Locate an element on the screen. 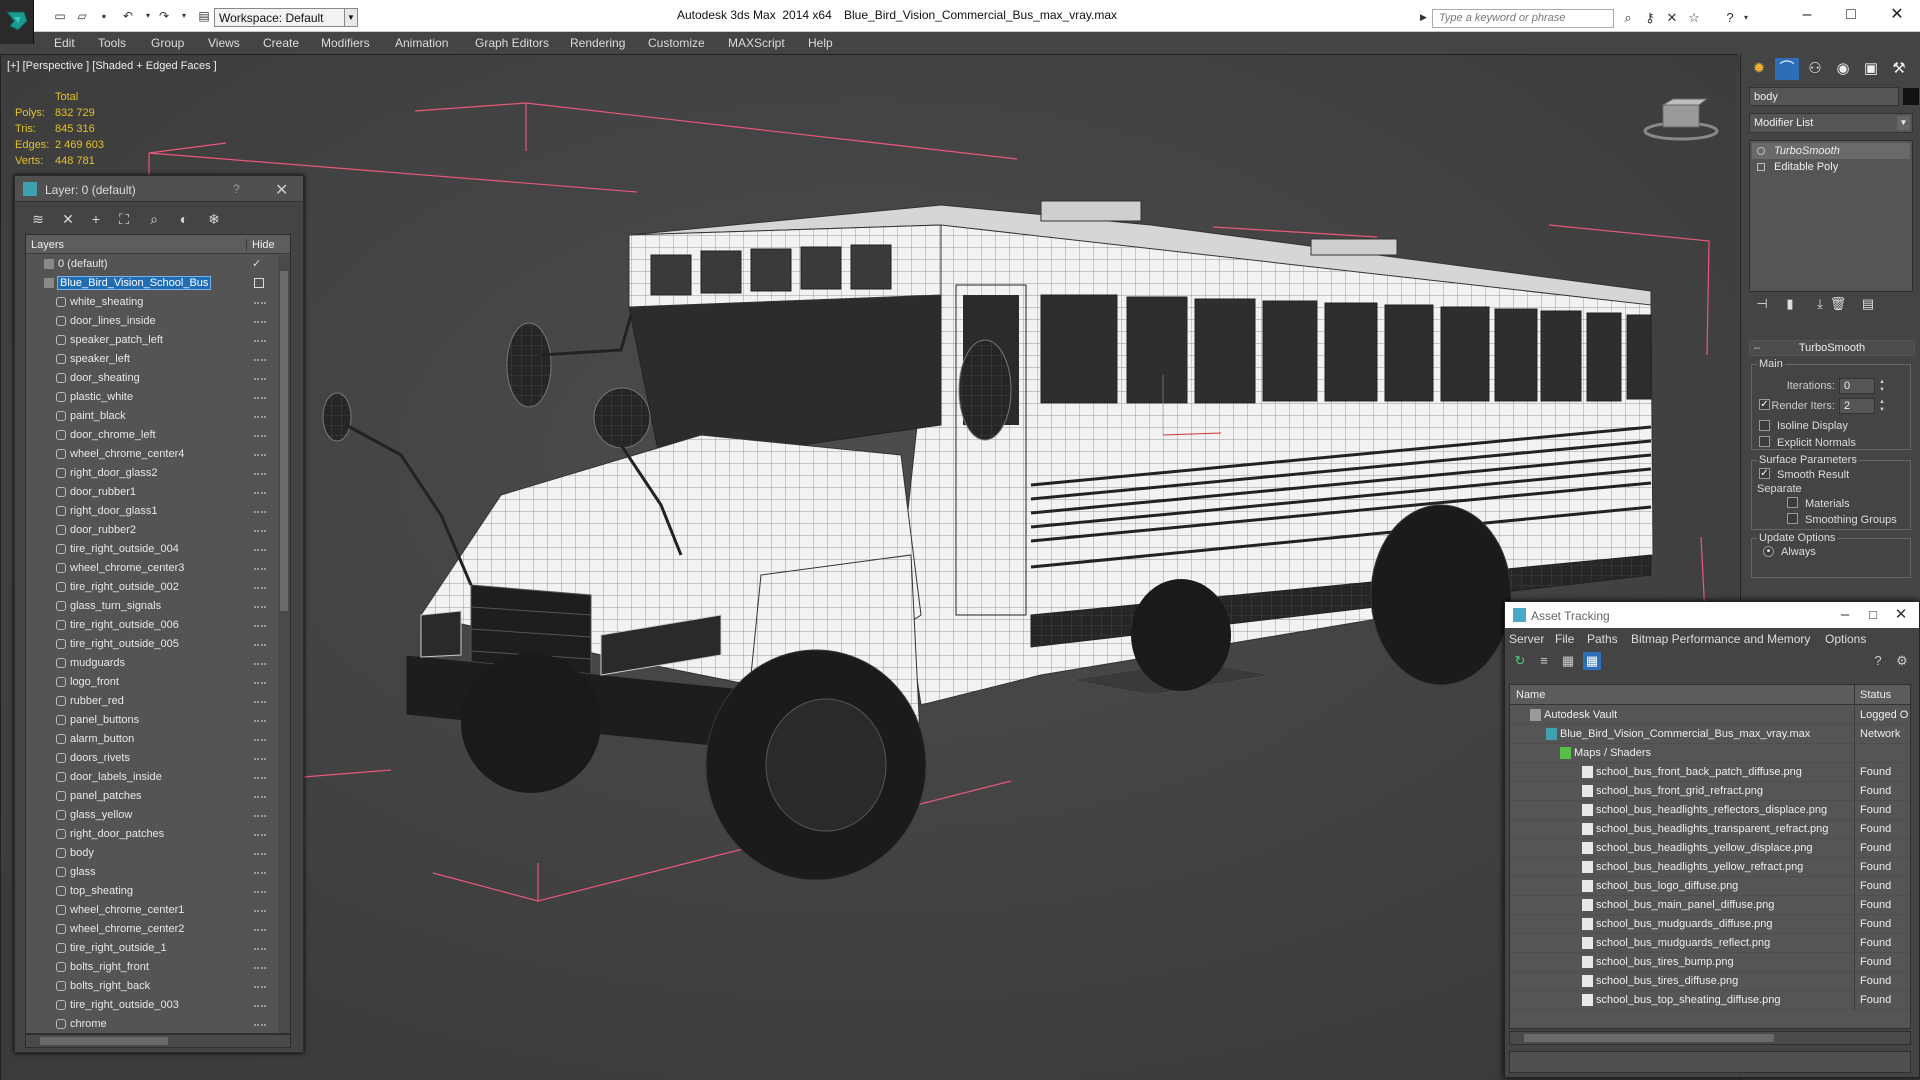 The width and height of the screenshot is (1920, 1080). asset-tracking-titlebar: Asset Tracking – ✕ is located at coordinates (1712, 615).